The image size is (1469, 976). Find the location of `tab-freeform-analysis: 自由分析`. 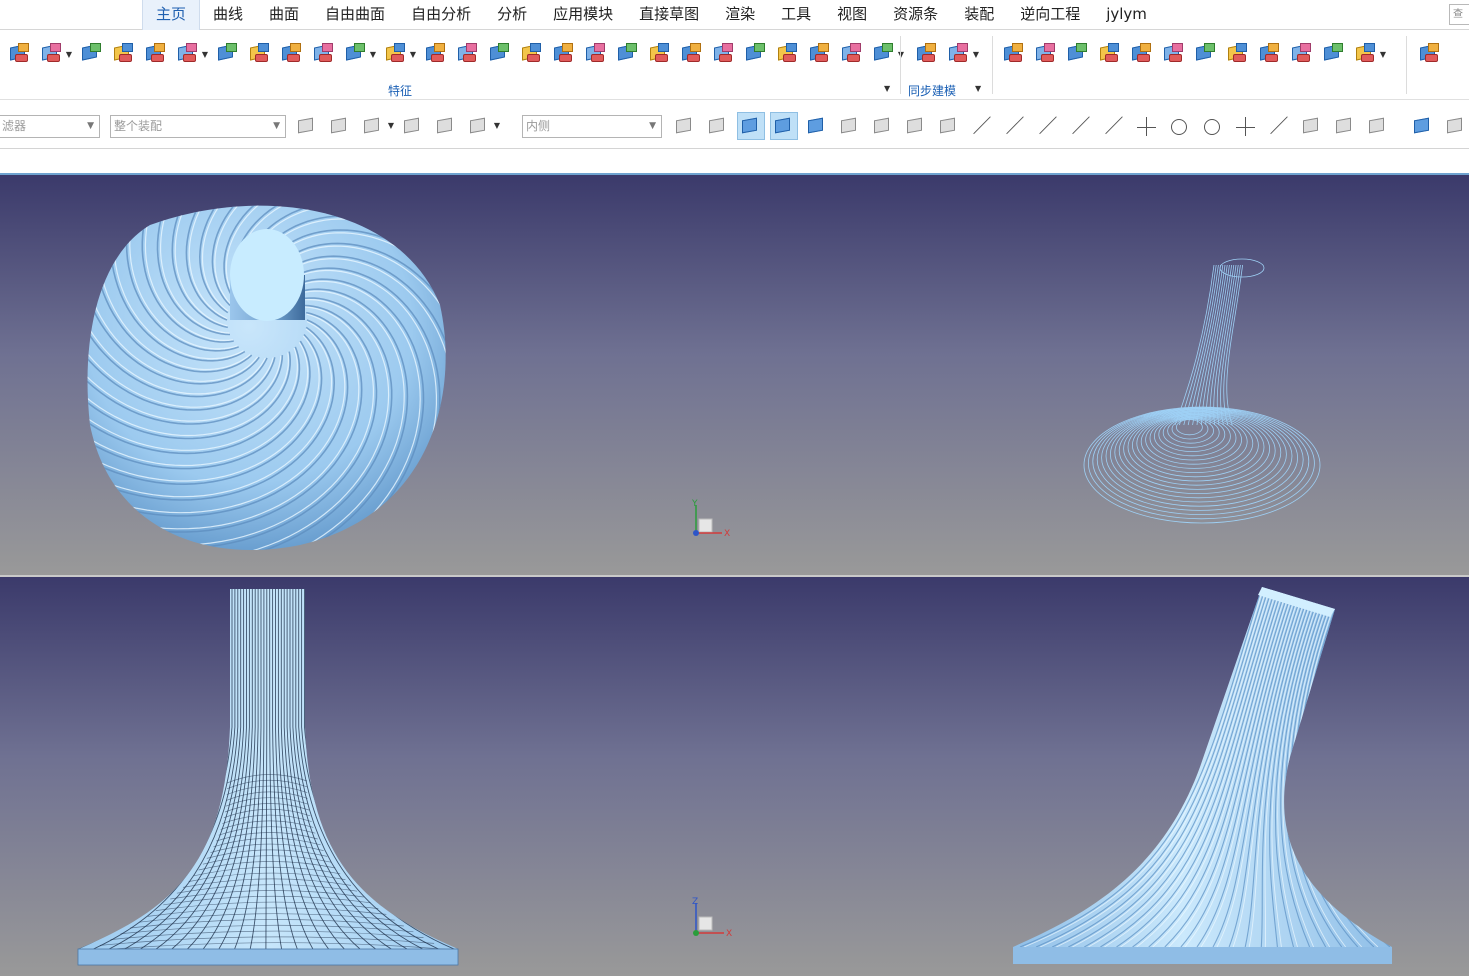

tab-freeform-analysis: 自由分析 is located at coordinates (441, 15).